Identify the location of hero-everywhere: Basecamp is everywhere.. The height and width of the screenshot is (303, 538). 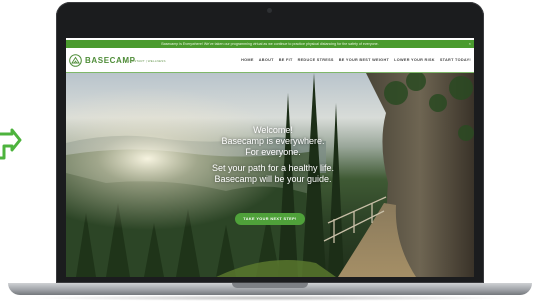
(273, 141).